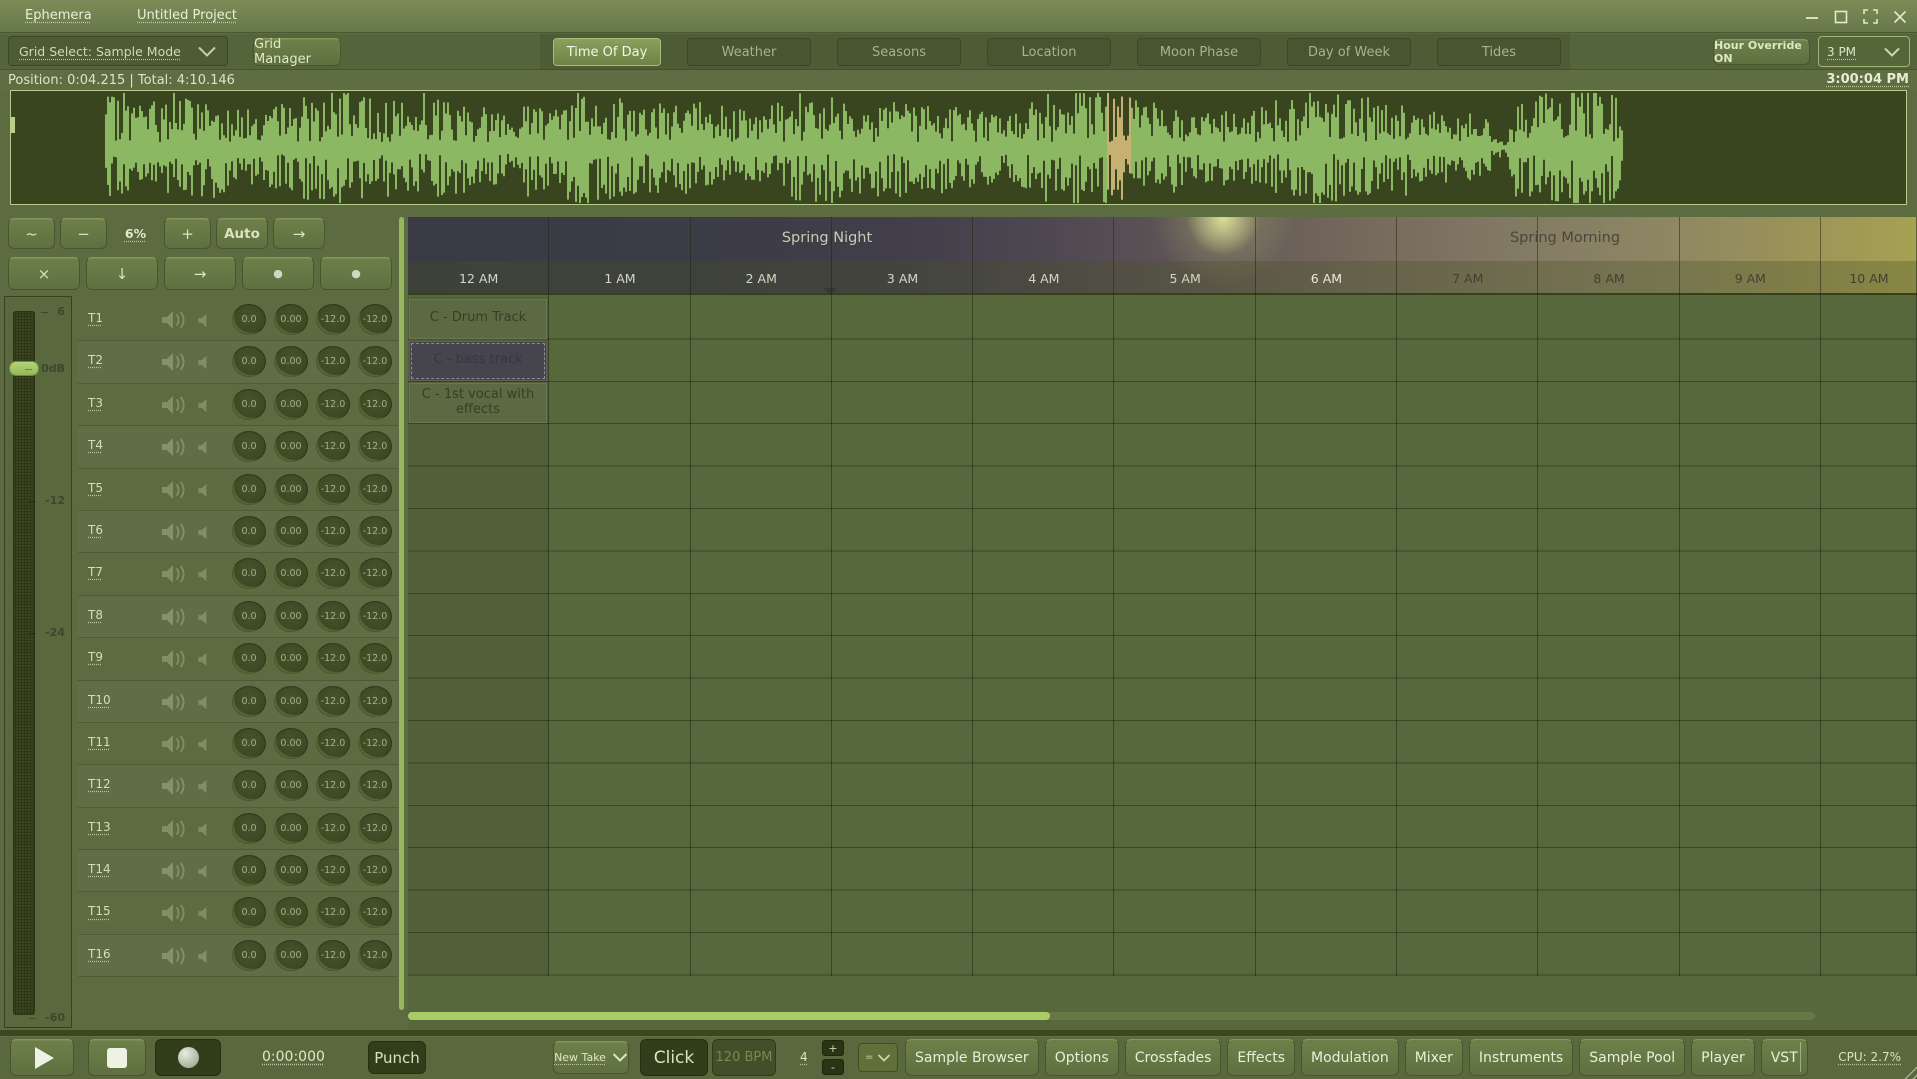 The width and height of the screenshot is (1917, 1079). What do you see at coordinates (1326, 278) in the screenshot?
I see `timeline-hour-6-am: 6 AM` at bounding box center [1326, 278].